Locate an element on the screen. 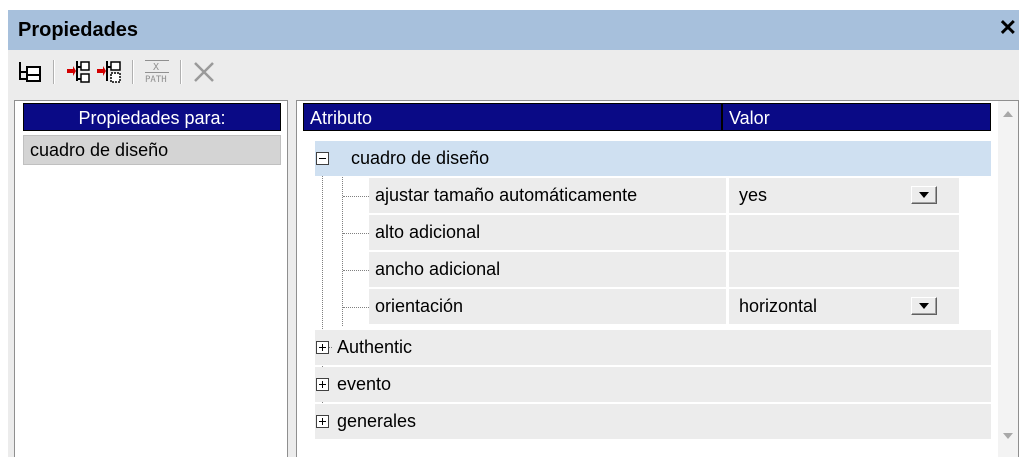  scroll-up-icon is located at coordinates (1008, 114).